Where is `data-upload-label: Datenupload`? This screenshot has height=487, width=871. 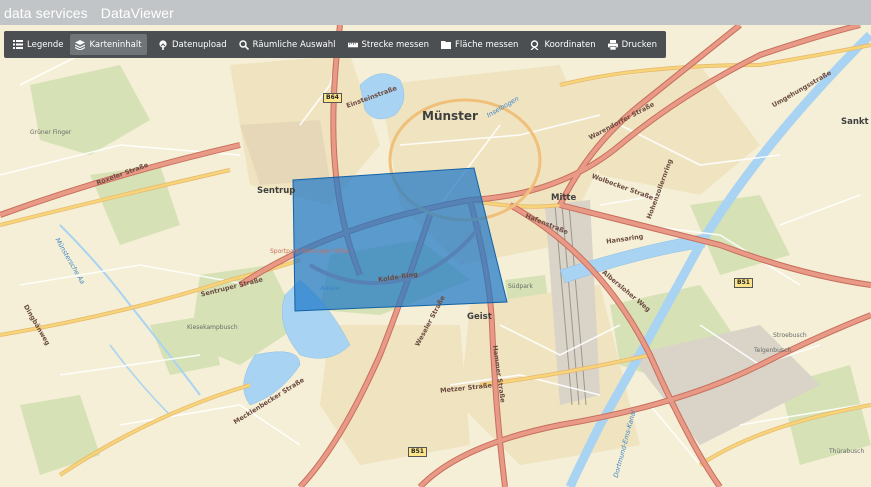 data-upload-label: Datenupload is located at coordinates (199, 44).